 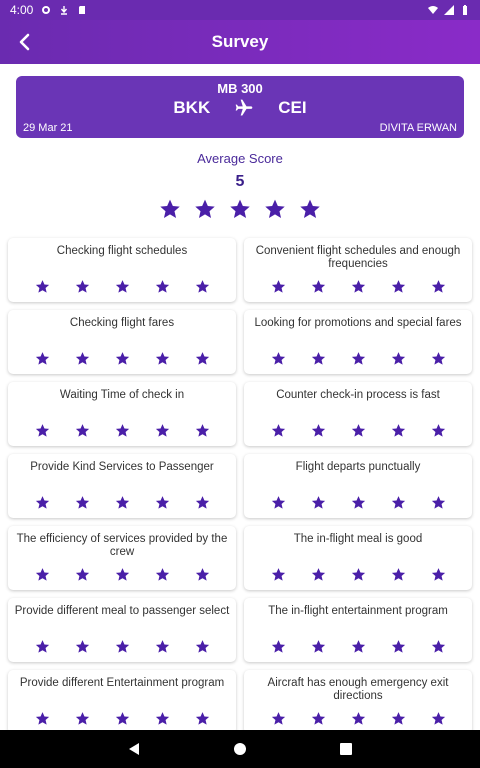 What do you see at coordinates (46, 10) in the screenshot?
I see `settings-icon` at bounding box center [46, 10].